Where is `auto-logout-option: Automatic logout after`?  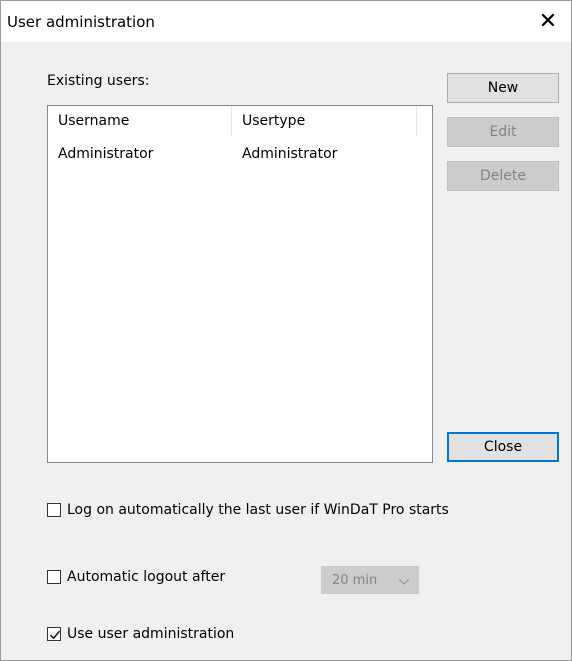 auto-logout-option: Automatic logout after is located at coordinates (136, 577).